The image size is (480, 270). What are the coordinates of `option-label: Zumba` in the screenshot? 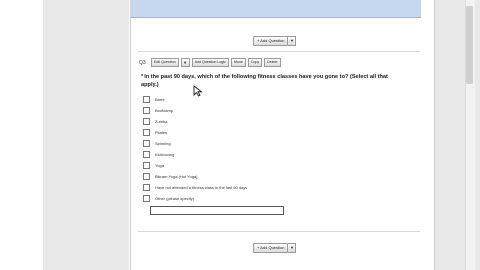 It's located at (161, 121).